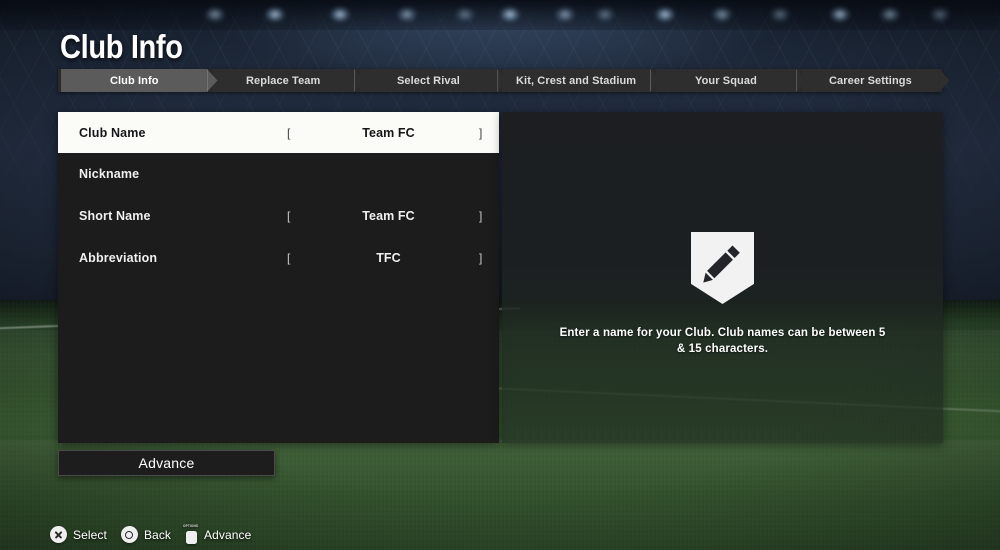  I want to click on tab-label: Kit, Crest and Stadium, so click(576, 80).